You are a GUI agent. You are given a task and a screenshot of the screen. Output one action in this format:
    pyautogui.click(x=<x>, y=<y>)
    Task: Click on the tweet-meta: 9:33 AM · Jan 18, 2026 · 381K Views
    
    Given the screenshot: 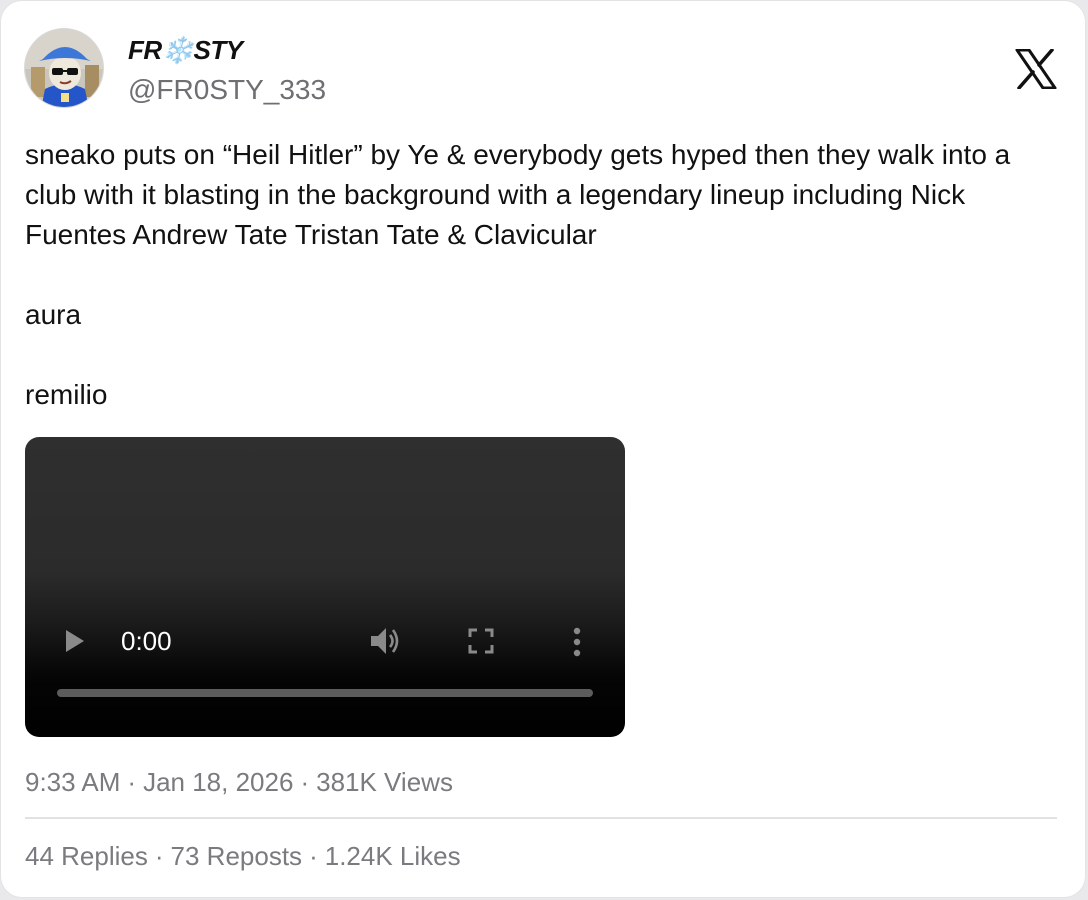 What is the action you would take?
    pyautogui.click(x=239, y=782)
    